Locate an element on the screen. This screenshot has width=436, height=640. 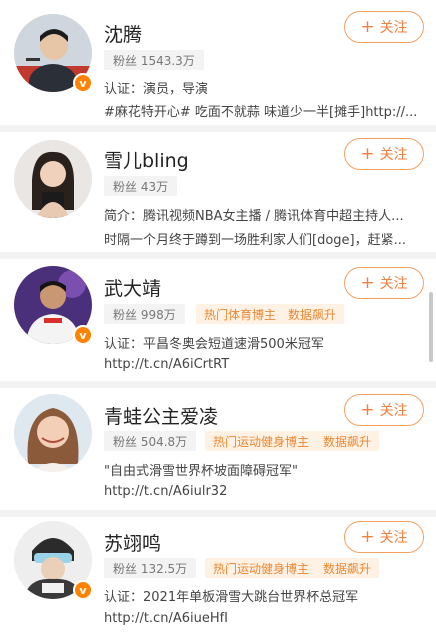
fans-count: 粉丝 43万 is located at coordinates (141, 186).